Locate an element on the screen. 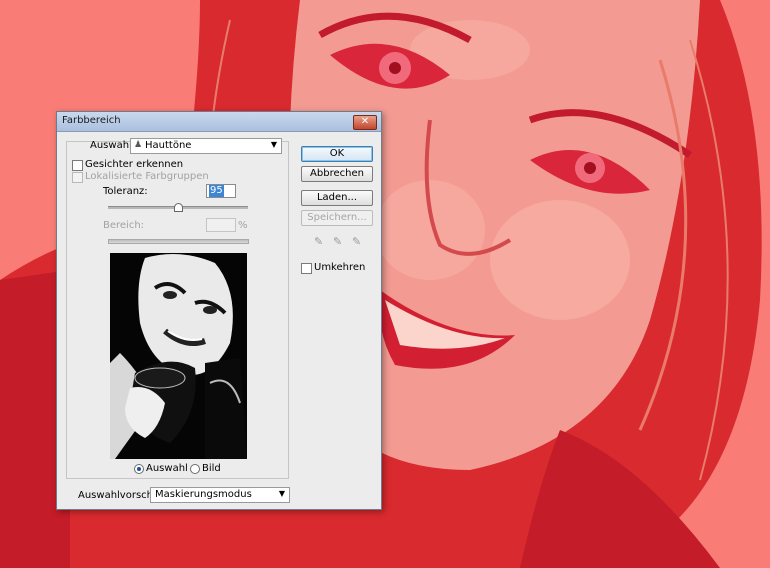 This screenshot has width=770, height=568. fuzziness-input: 95 is located at coordinates (221, 191).